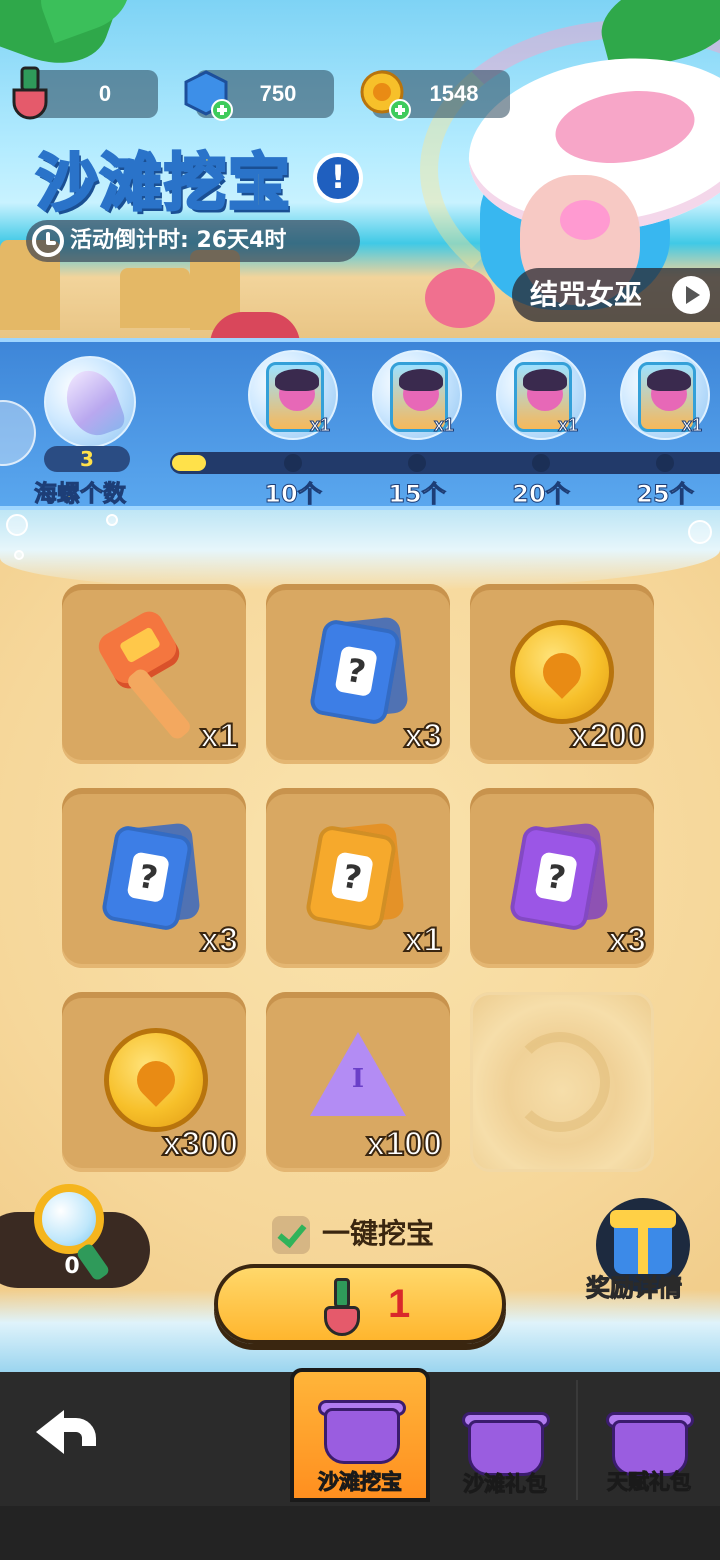 The height and width of the screenshot is (1560, 720). I want to click on tab-beach-dig: 沙滩挖宝, so click(360, 1435).